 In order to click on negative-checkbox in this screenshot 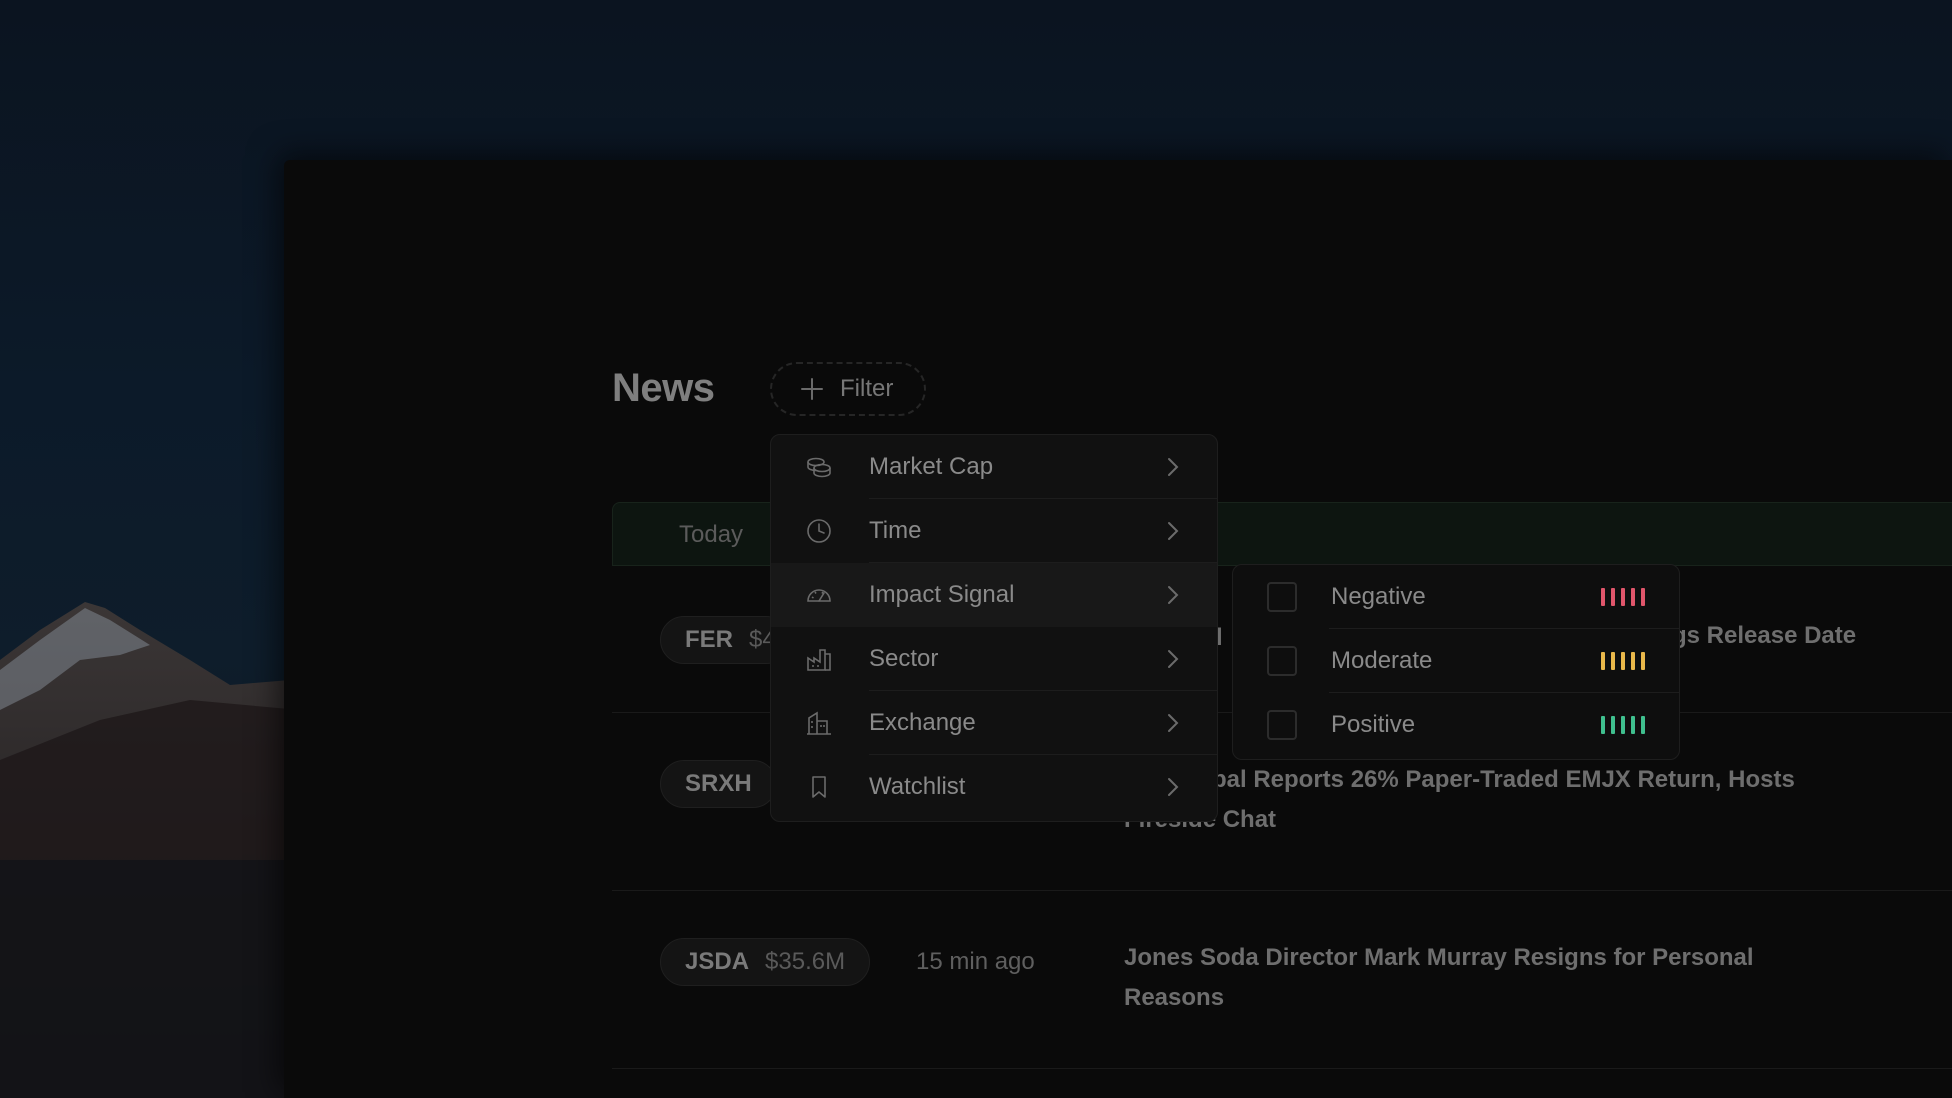, I will do `click(1282, 597)`.